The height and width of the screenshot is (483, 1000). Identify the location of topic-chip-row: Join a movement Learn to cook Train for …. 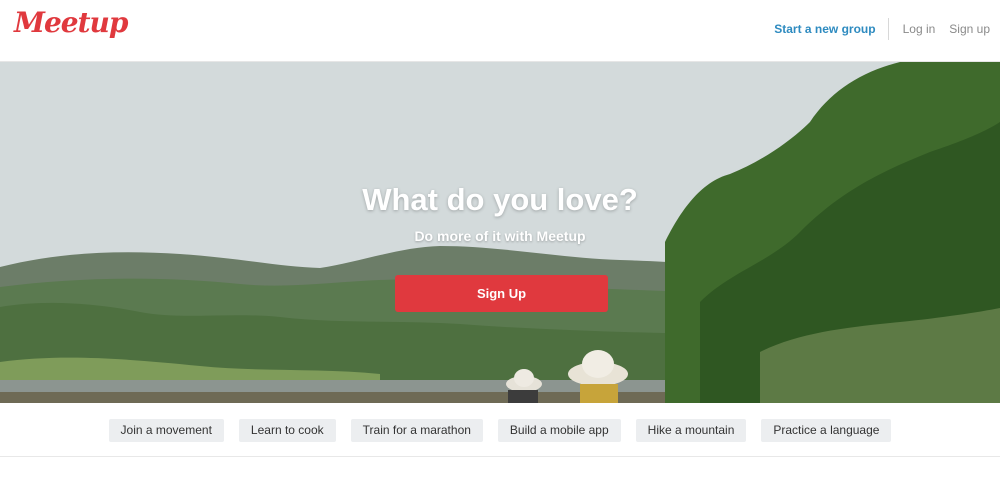
(500, 430).